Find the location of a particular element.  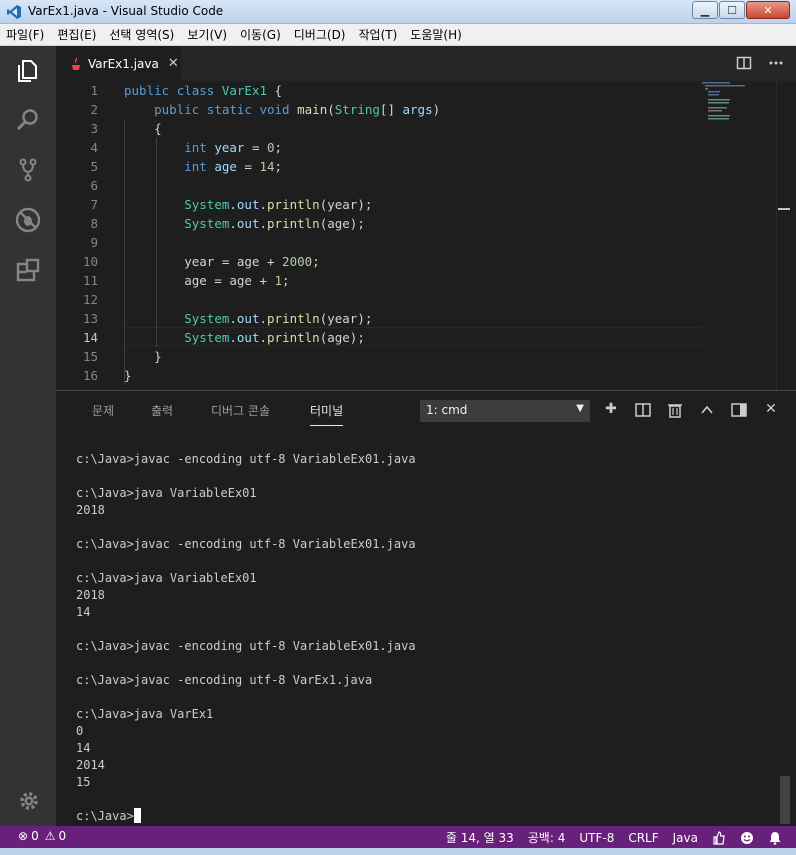

code-line: public static void main(String[] args) is located at coordinates (297, 109).